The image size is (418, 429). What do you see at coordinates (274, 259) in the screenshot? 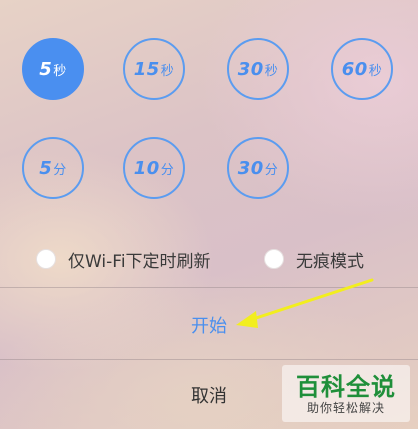
I see `incognito-radio` at bounding box center [274, 259].